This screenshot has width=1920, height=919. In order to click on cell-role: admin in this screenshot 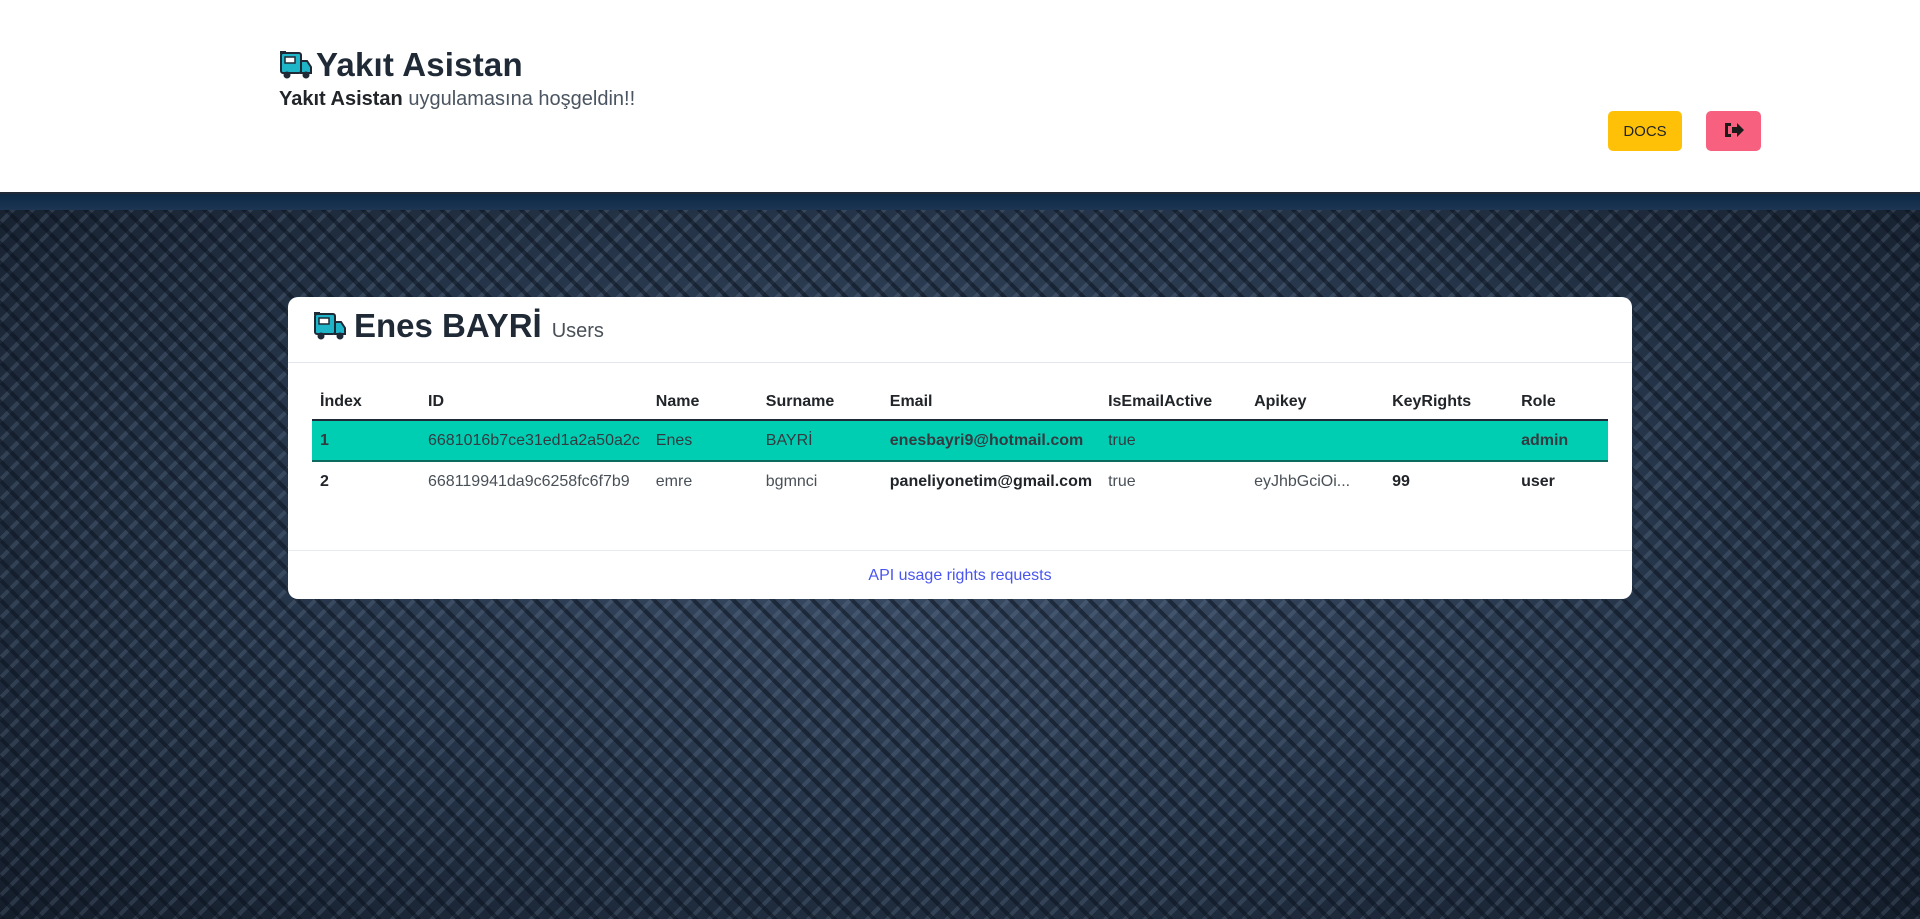, I will do `click(1560, 441)`.